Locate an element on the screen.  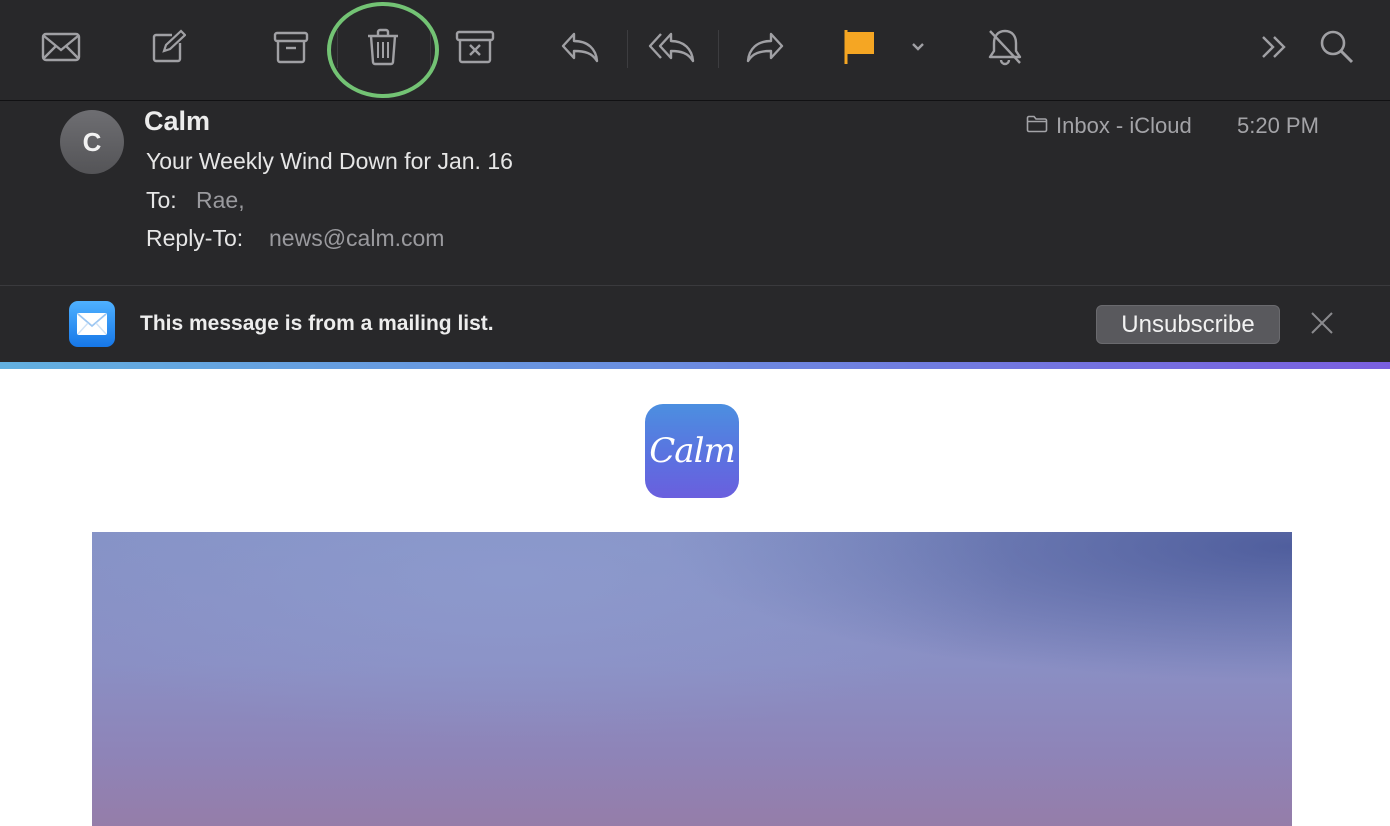
compose-button is located at coordinates (168, 47).